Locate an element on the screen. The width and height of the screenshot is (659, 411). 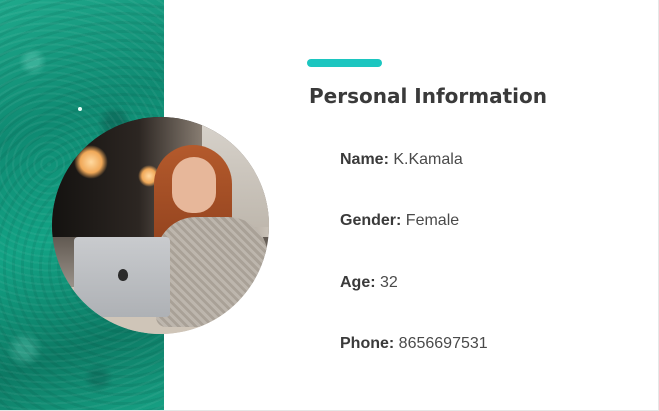
pendant-lamp is located at coordinates (91, 162).